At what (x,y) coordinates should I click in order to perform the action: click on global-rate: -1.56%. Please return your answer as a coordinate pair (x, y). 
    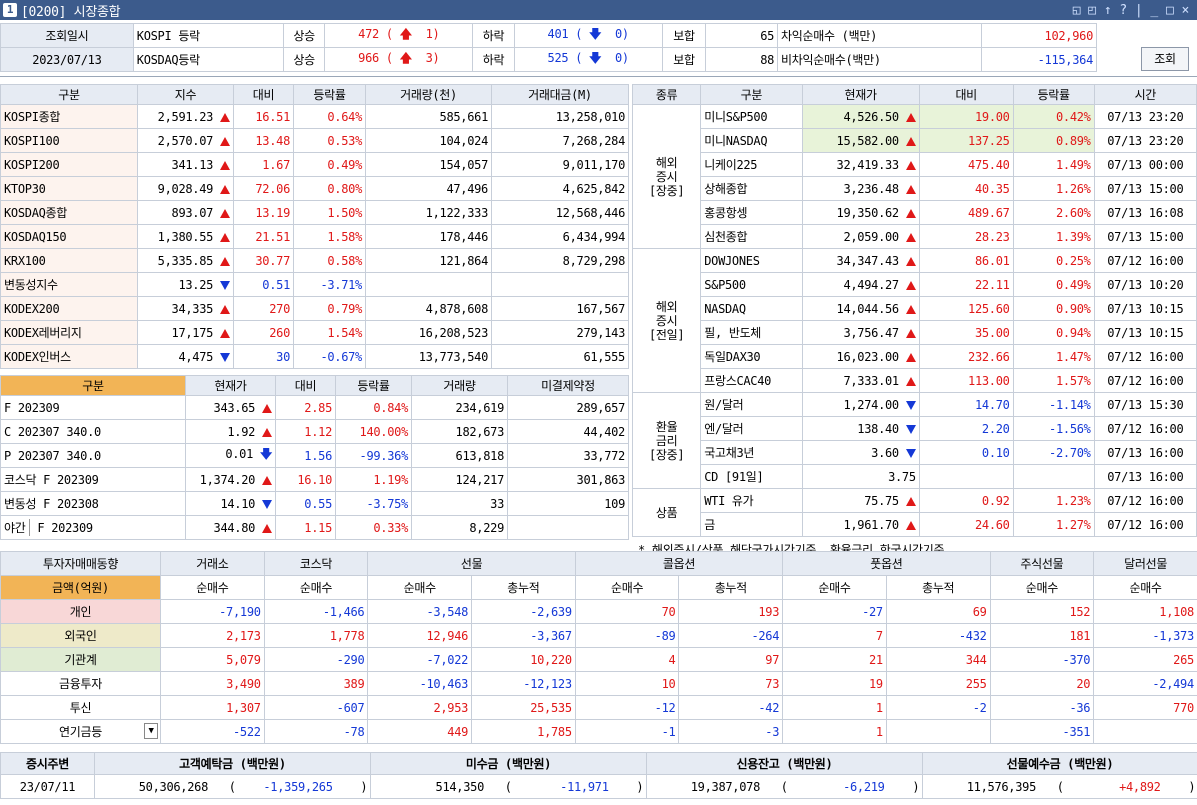
    Looking at the image, I should click on (1053, 428).